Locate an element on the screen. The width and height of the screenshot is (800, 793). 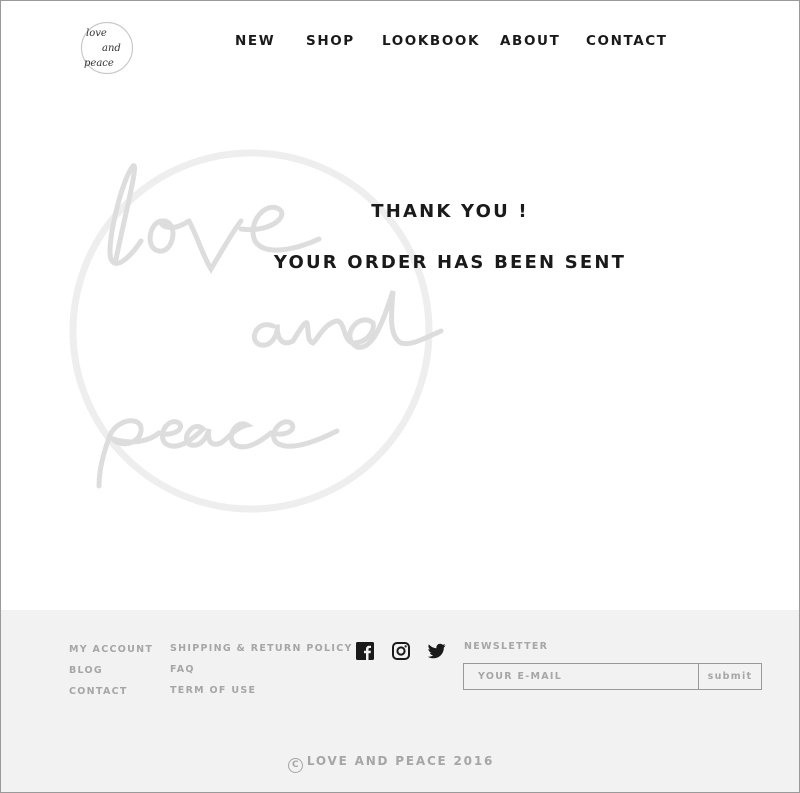
nav-new: NEW is located at coordinates (255, 41).